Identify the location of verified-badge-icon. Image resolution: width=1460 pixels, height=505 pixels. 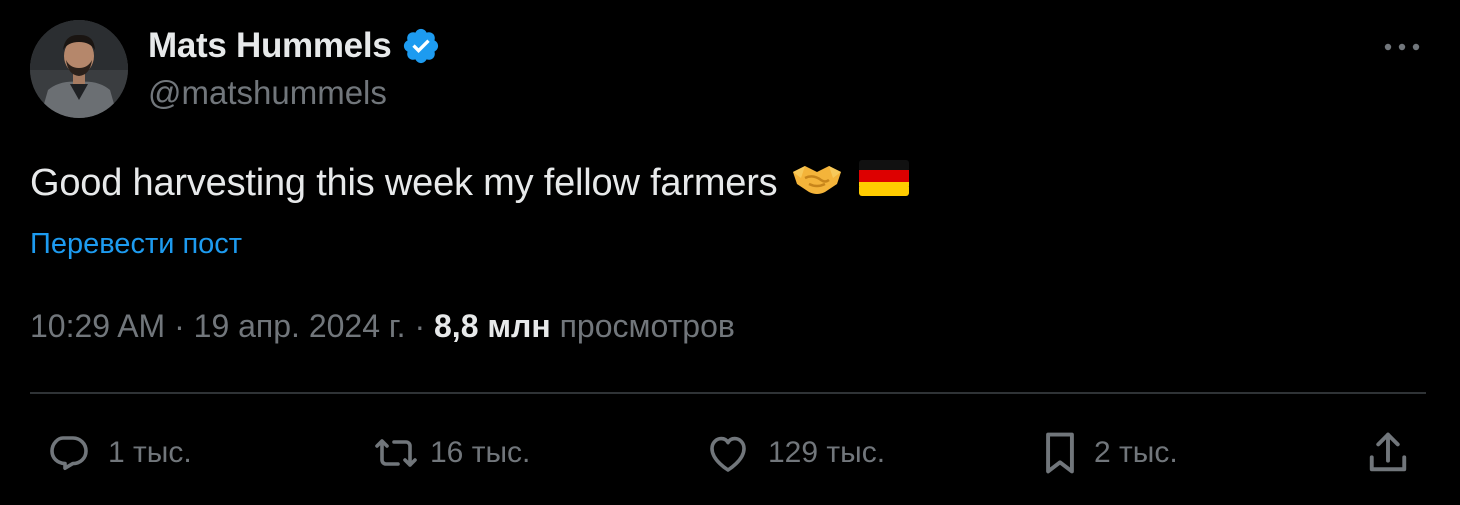
(421, 46).